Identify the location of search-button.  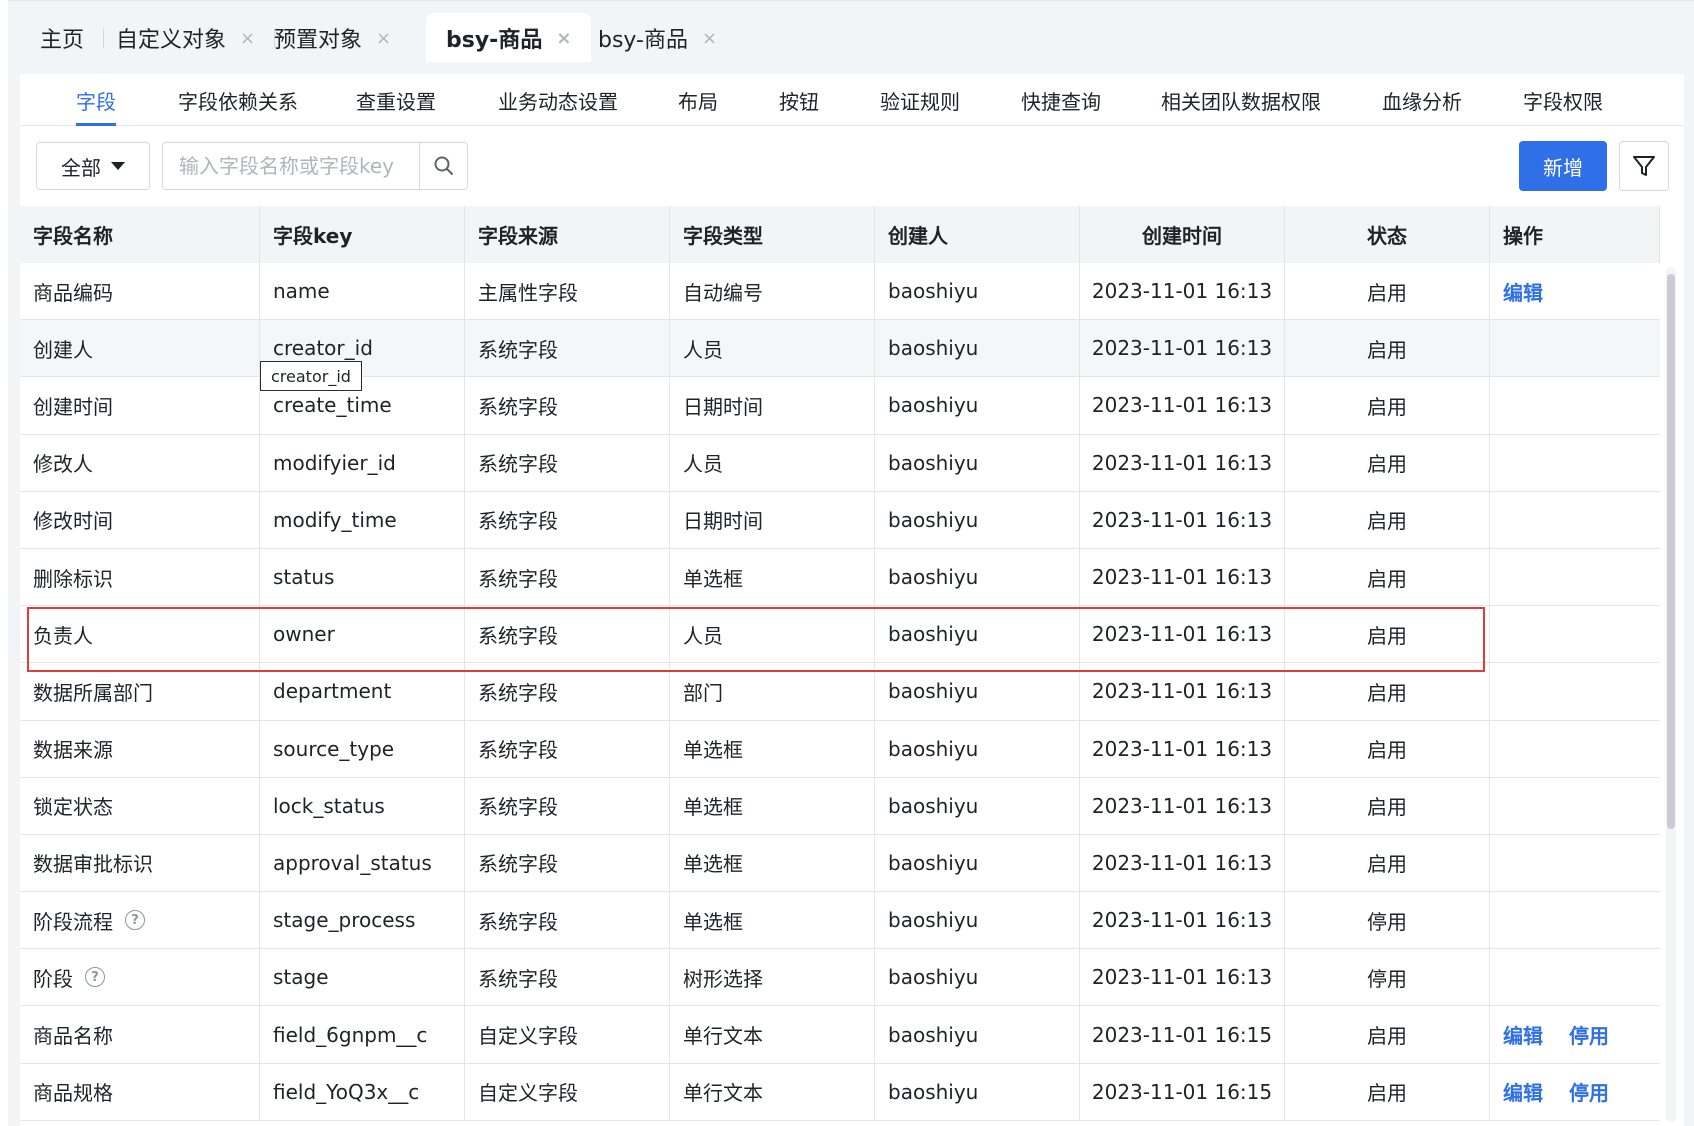
(443, 166).